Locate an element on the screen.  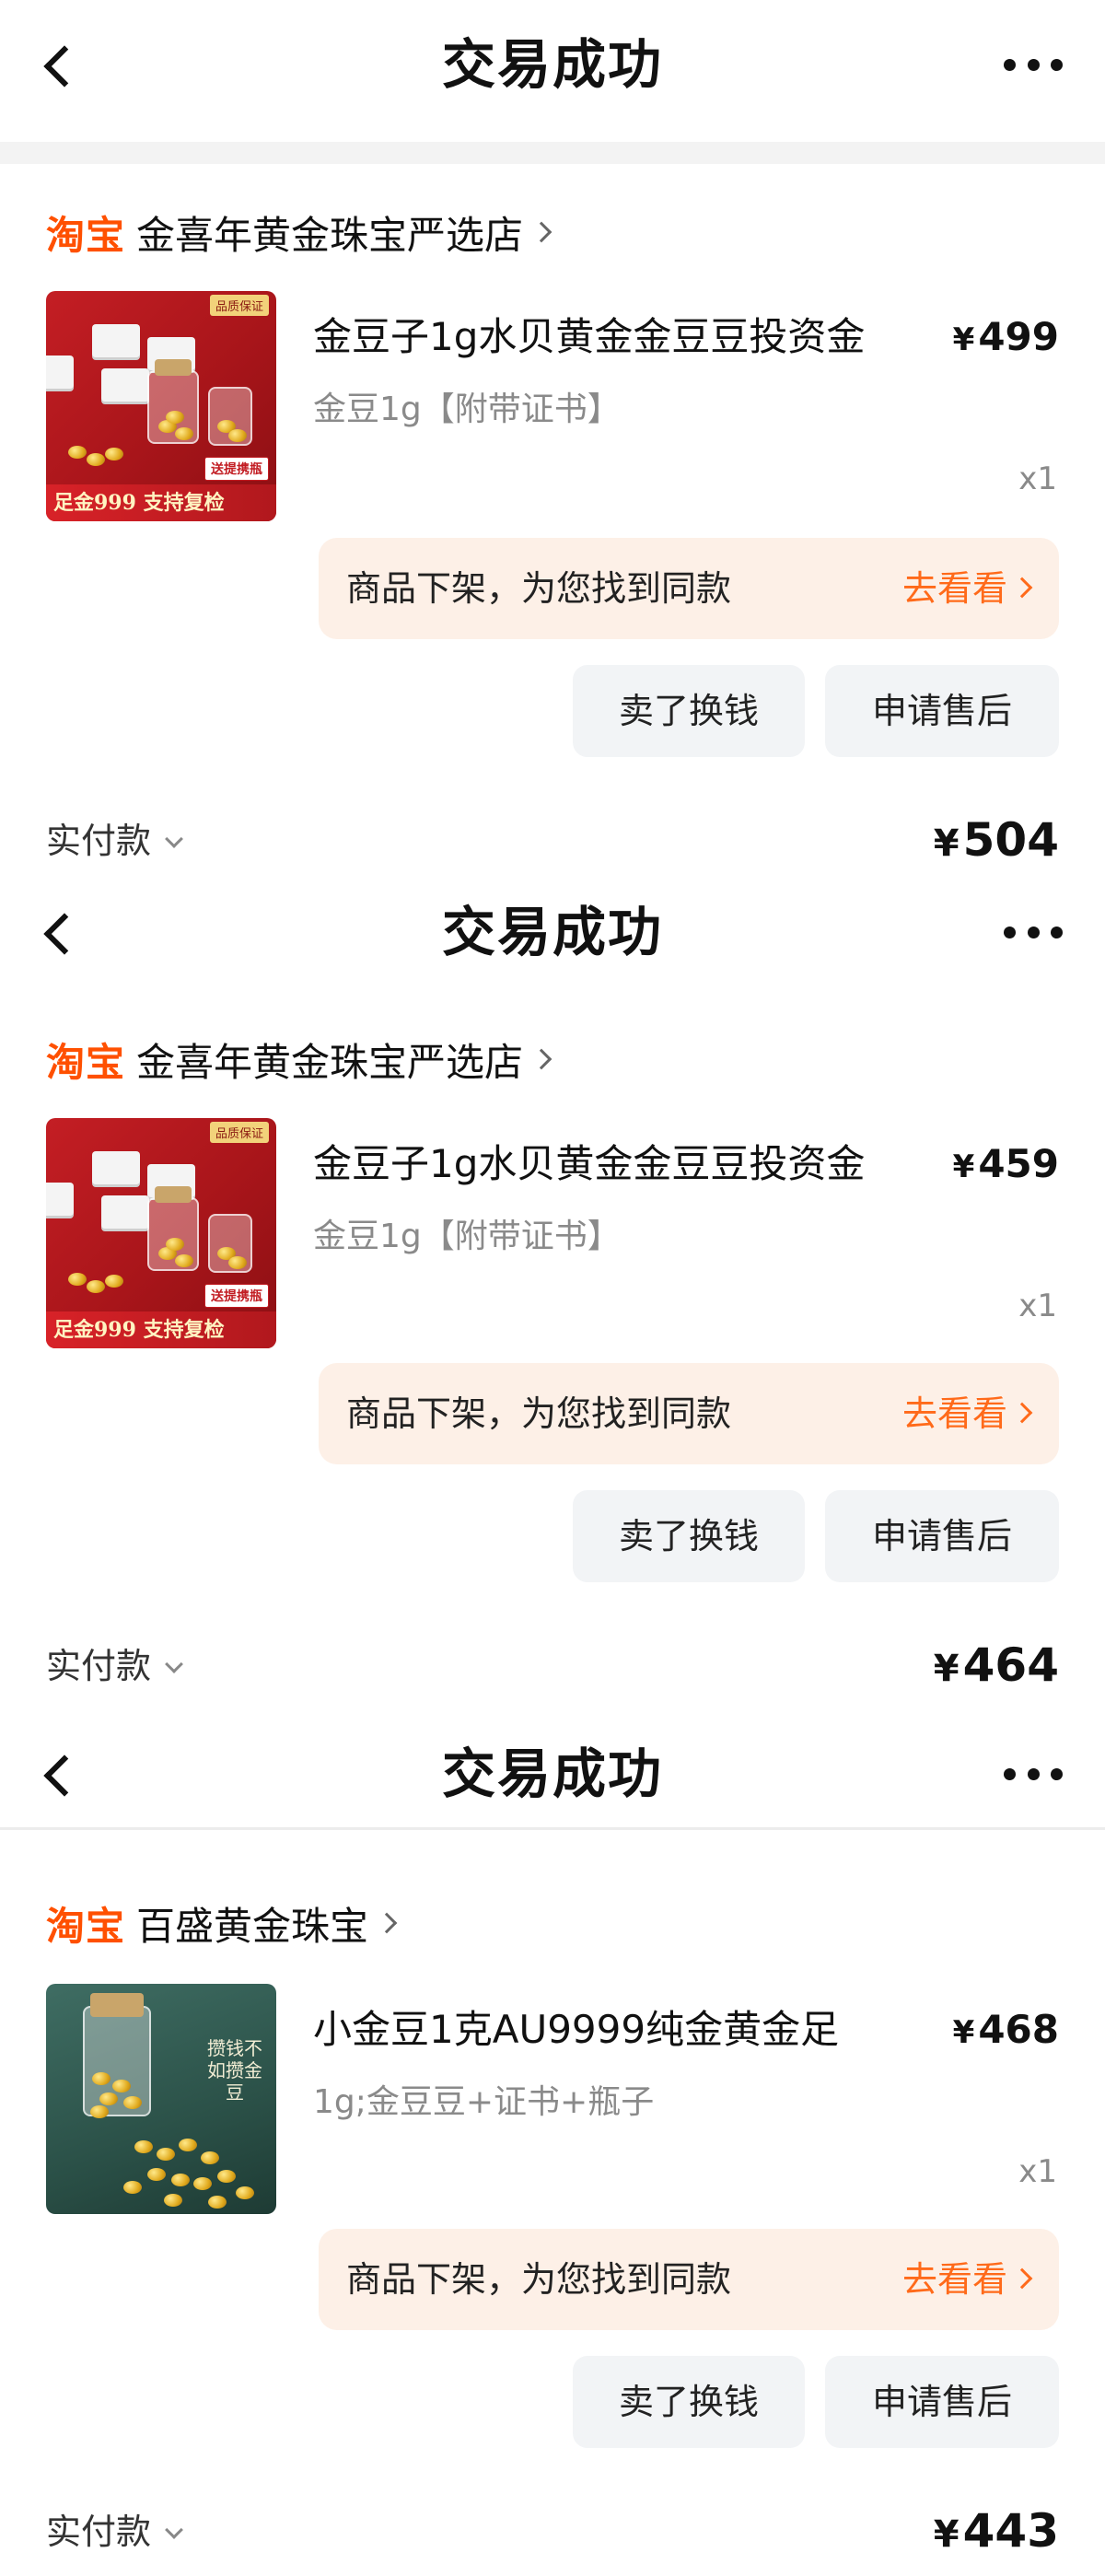
shop-link: 淘宝 百盛黄金珠宝 is located at coordinates (222, 1923).